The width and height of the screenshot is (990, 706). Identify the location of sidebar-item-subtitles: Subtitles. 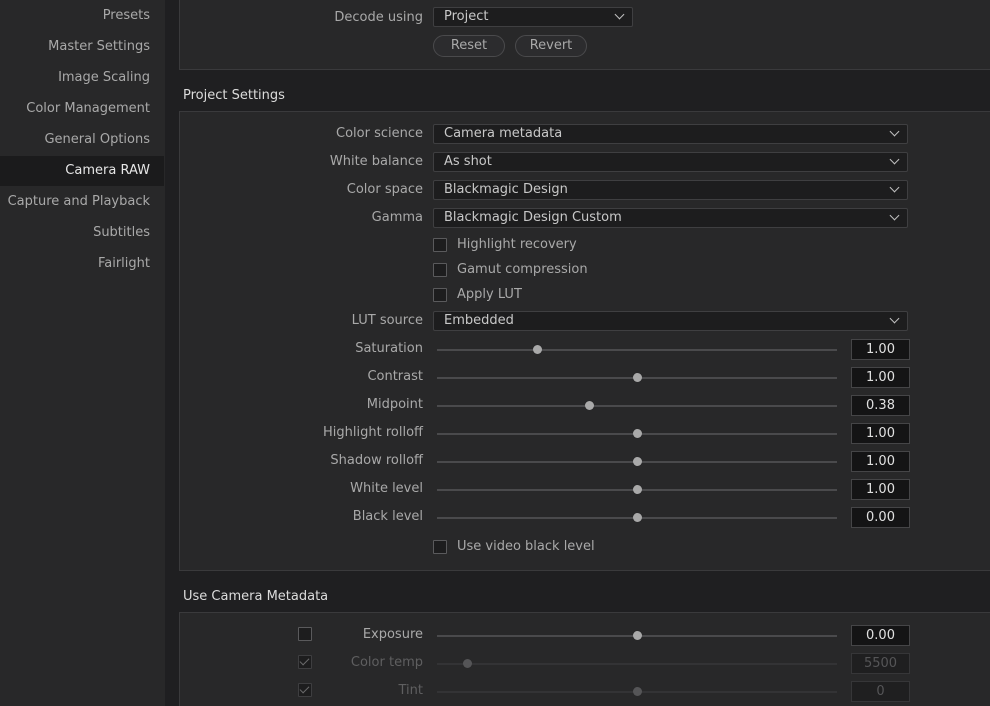
(82, 233).